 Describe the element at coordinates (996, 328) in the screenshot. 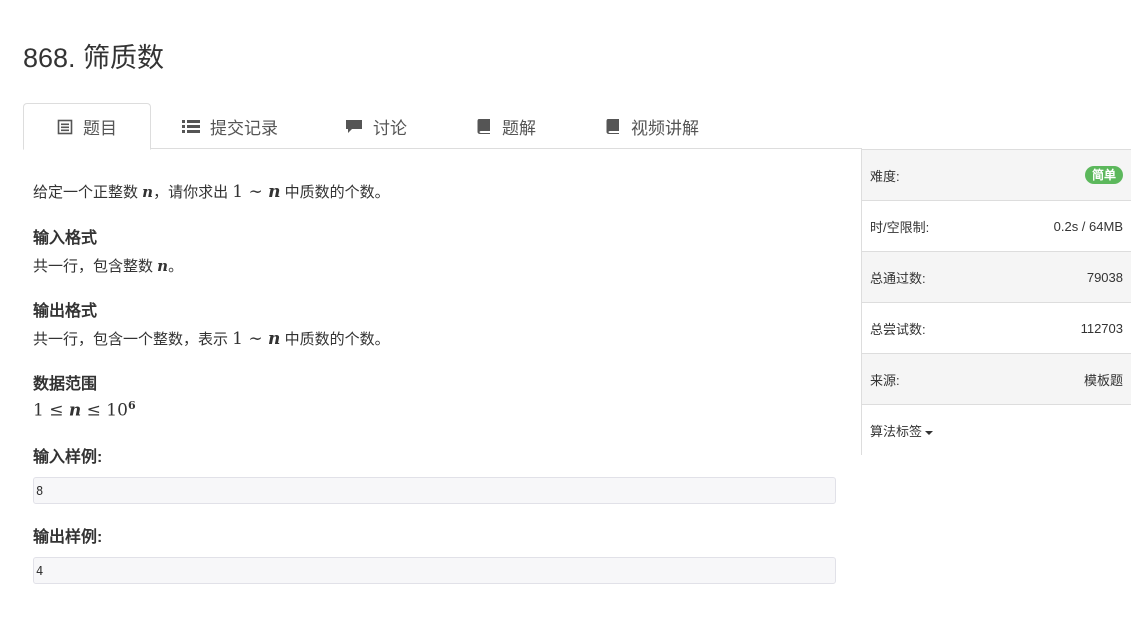

I see `attempts-row: 总尝试数: 112703` at that location.